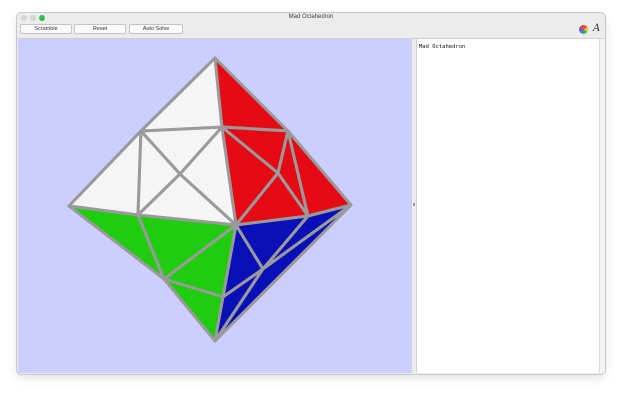  What do you see at coordinates (105, 173) in the screenshot?
I see `face-white-left` at bounding box center [105, 173].